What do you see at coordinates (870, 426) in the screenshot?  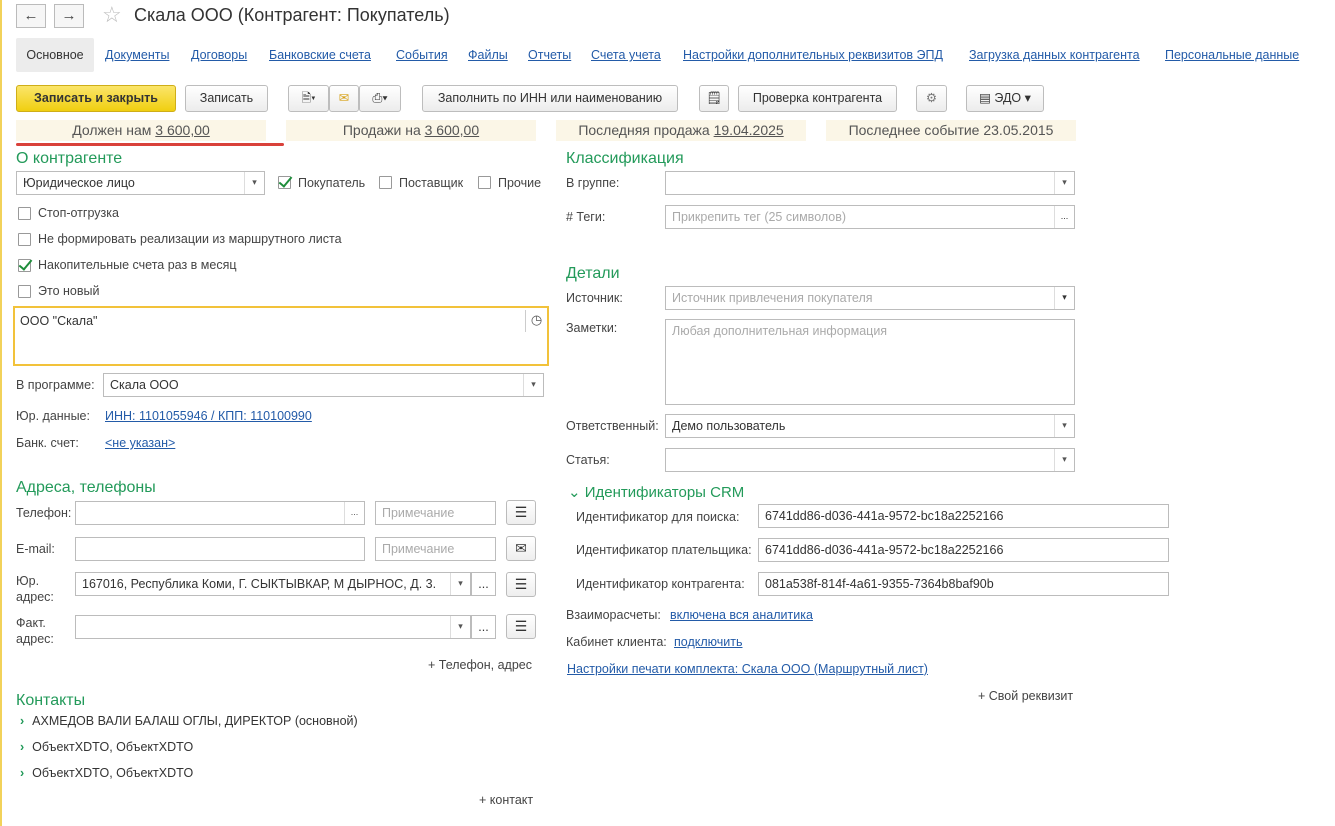 I see `responsible-select: Демо пользователь ▾` at bounding box center [870, 426].